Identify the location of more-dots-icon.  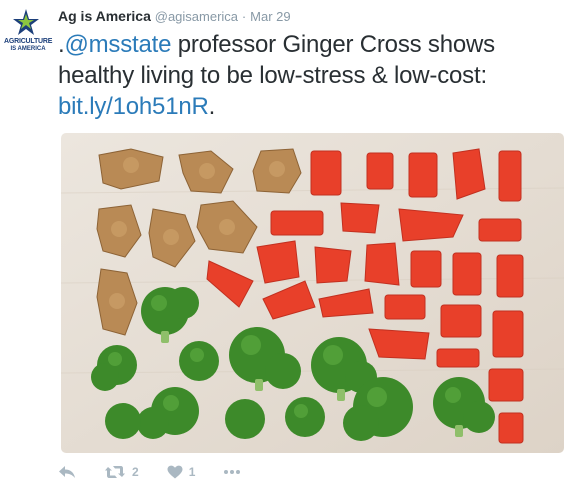
(232, 472).